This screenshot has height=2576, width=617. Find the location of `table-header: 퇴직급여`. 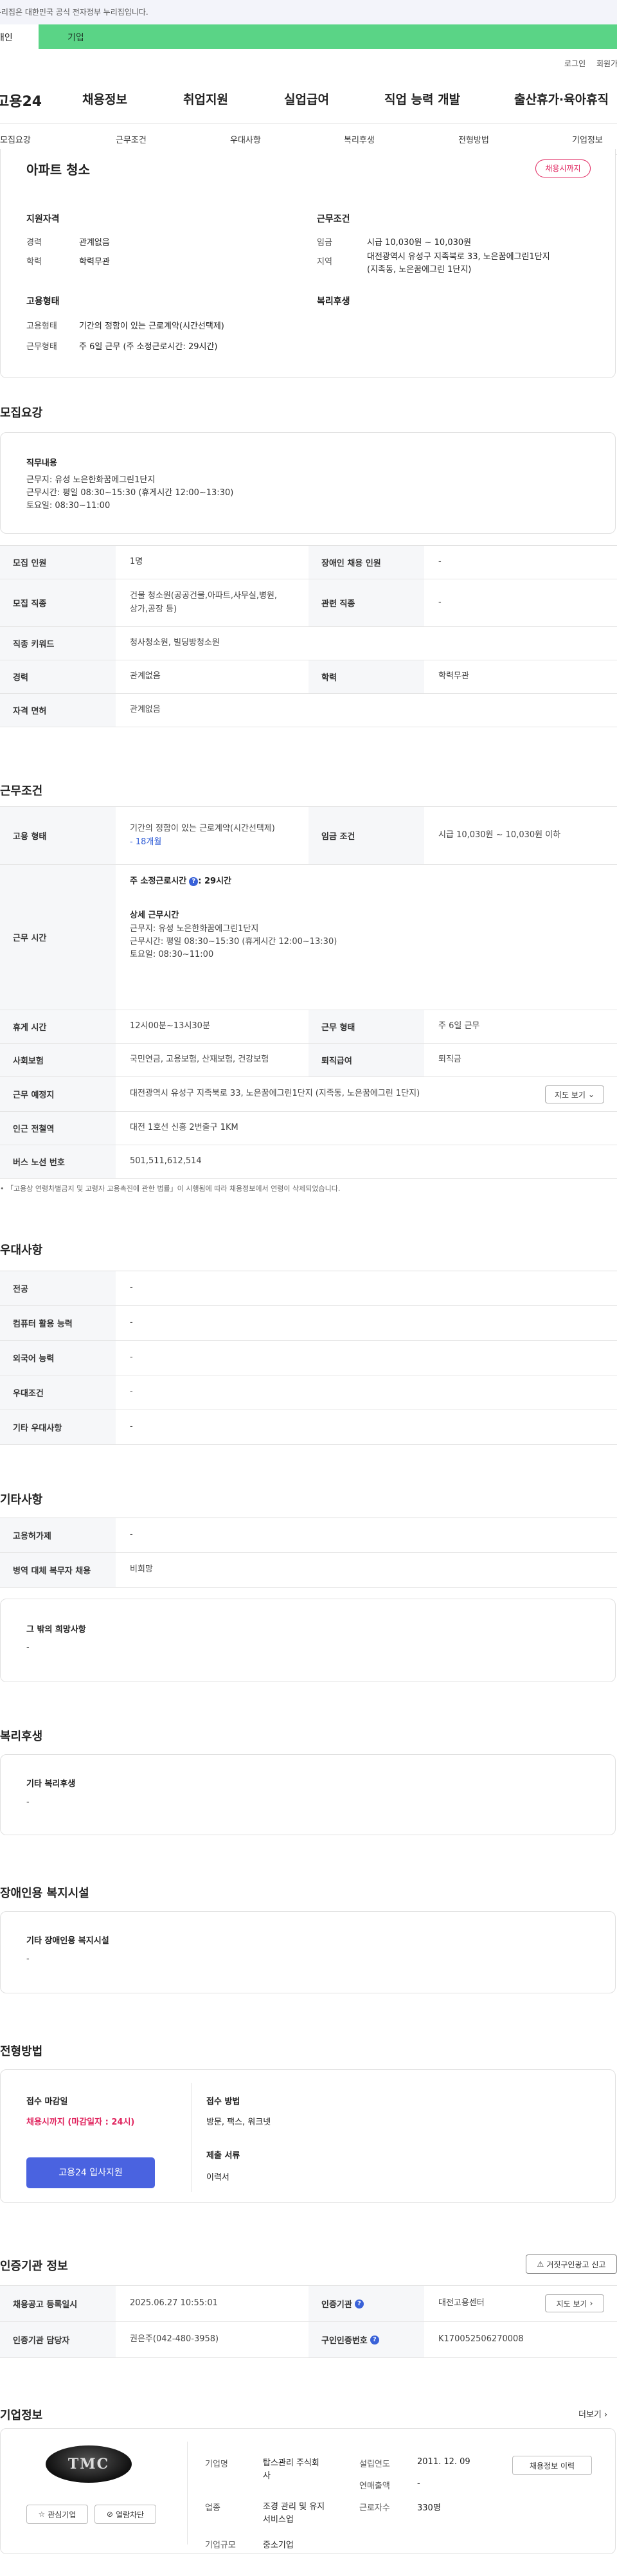

table-header: 퇴직급여 is located at coordinates (366, 1060).